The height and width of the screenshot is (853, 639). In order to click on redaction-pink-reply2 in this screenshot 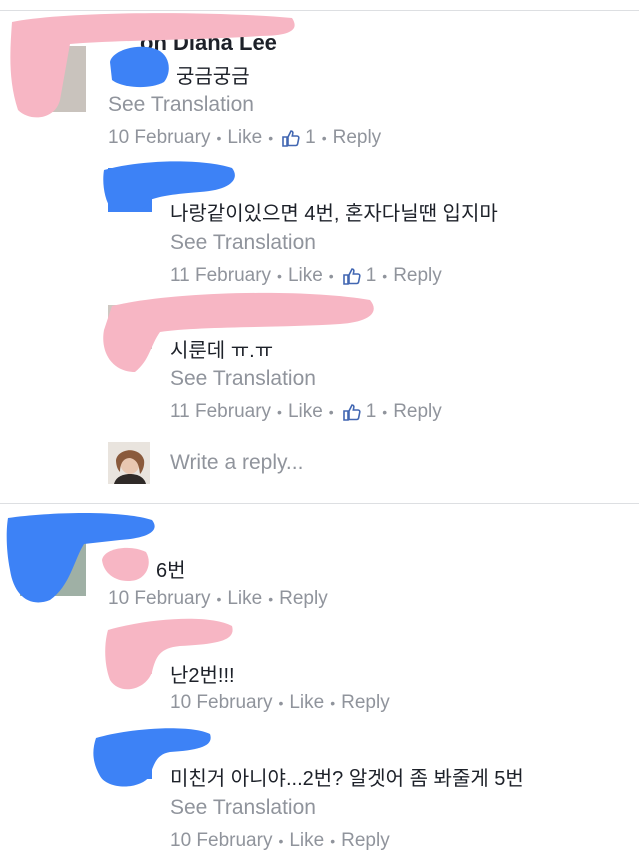, I will do `click(169, 654)`.